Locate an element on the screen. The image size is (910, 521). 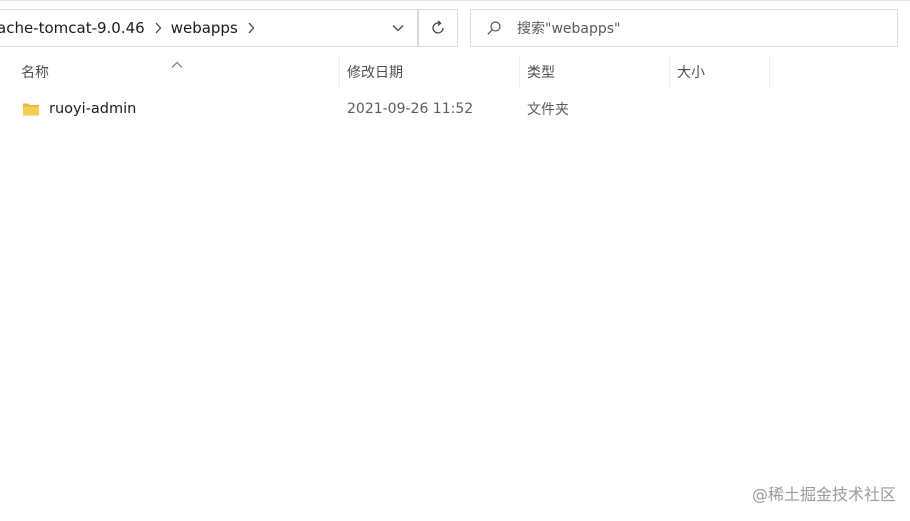
refresh-icon is located at coordinates (438, 27).